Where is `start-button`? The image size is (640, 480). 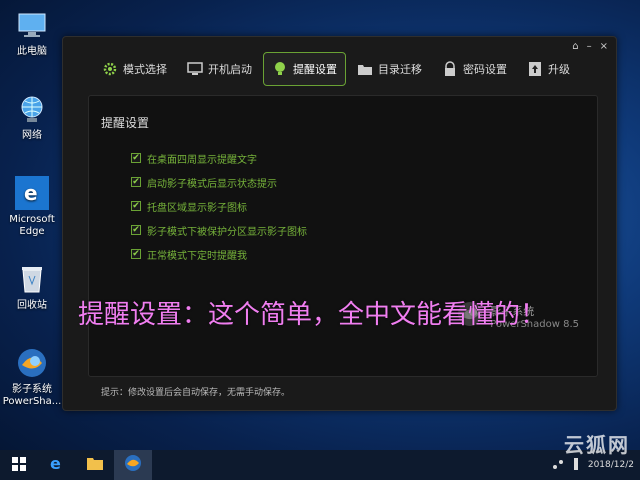 start-button is located at coordinates (19, 465).